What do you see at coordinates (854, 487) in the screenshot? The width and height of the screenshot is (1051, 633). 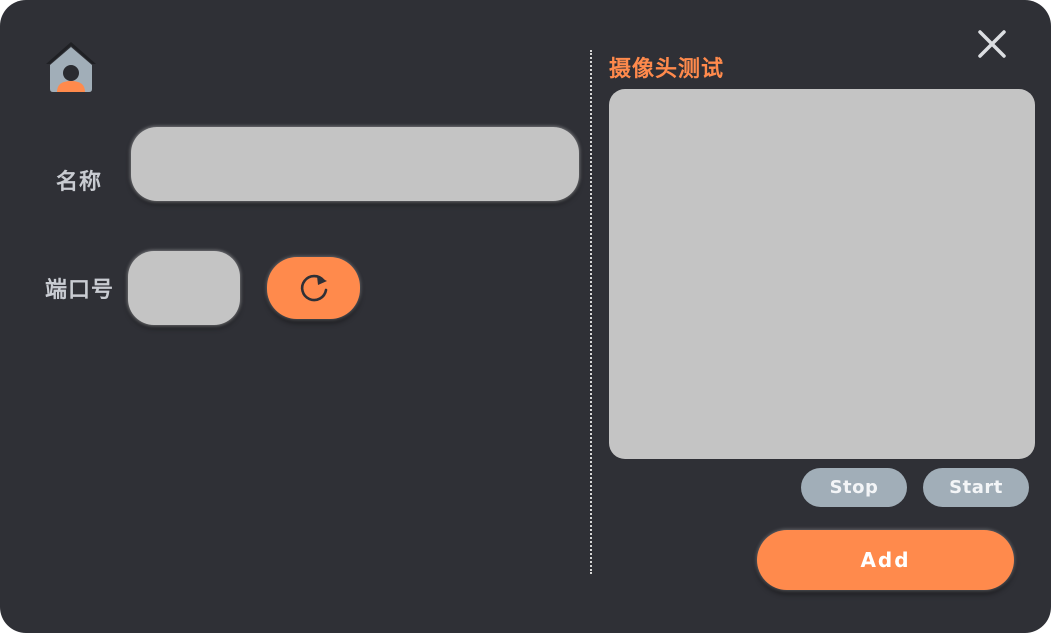 I see `stop-button: Stop` at bounding box center [854, 487].